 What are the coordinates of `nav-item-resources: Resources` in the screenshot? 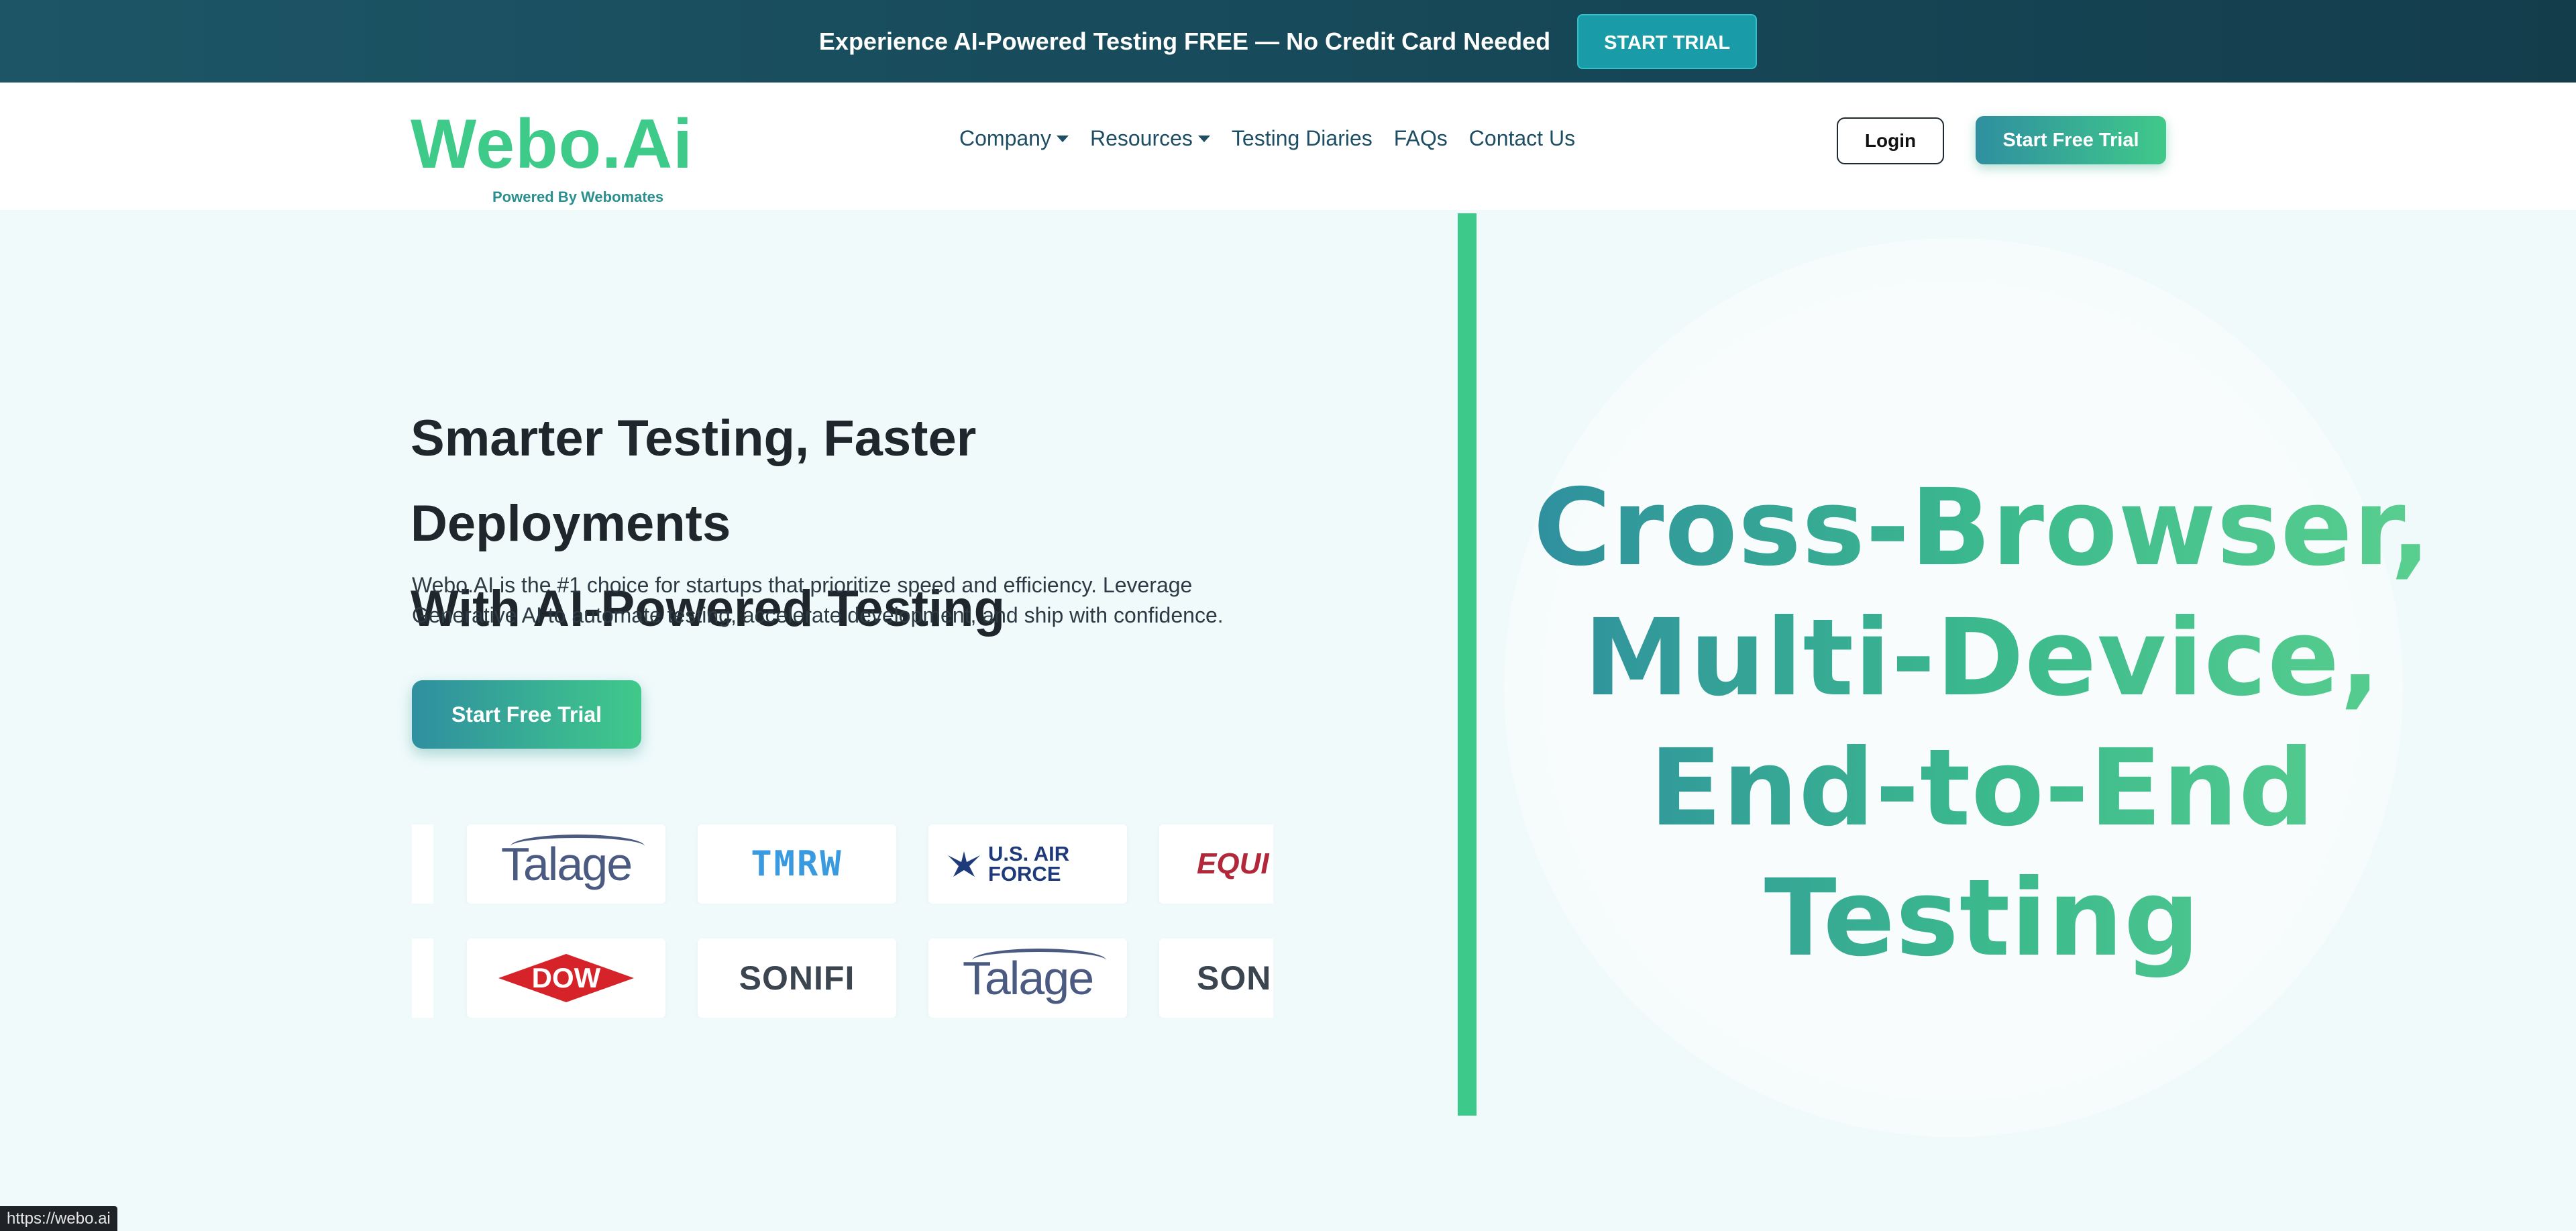 It's located at (1150, 138).